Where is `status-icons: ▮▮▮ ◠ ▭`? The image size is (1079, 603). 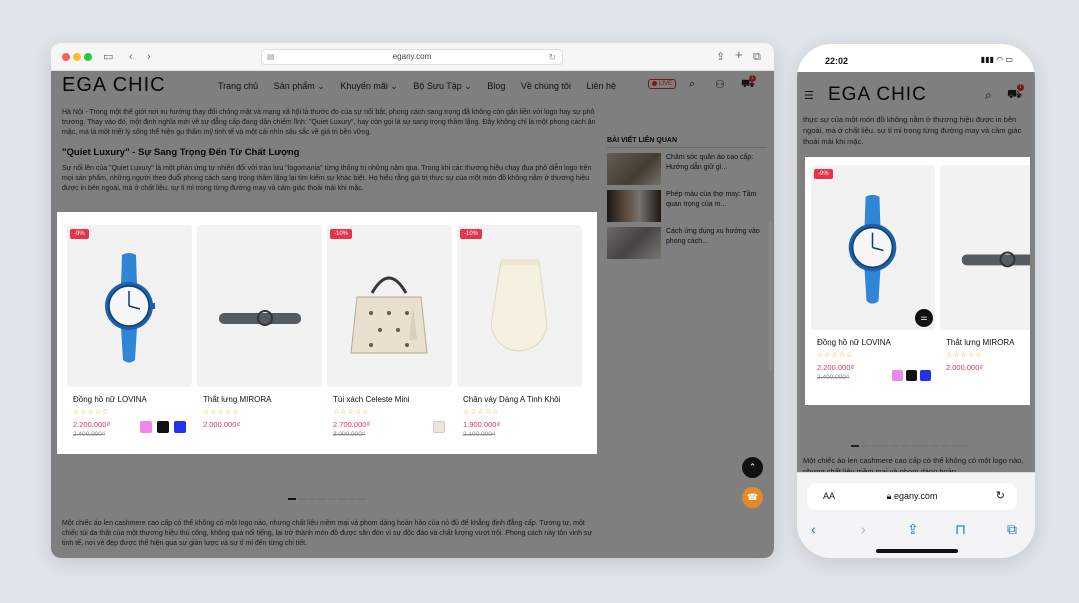 status-icons: ▮▮▮ ◠ ▭ is located at coordinates (996, 59).